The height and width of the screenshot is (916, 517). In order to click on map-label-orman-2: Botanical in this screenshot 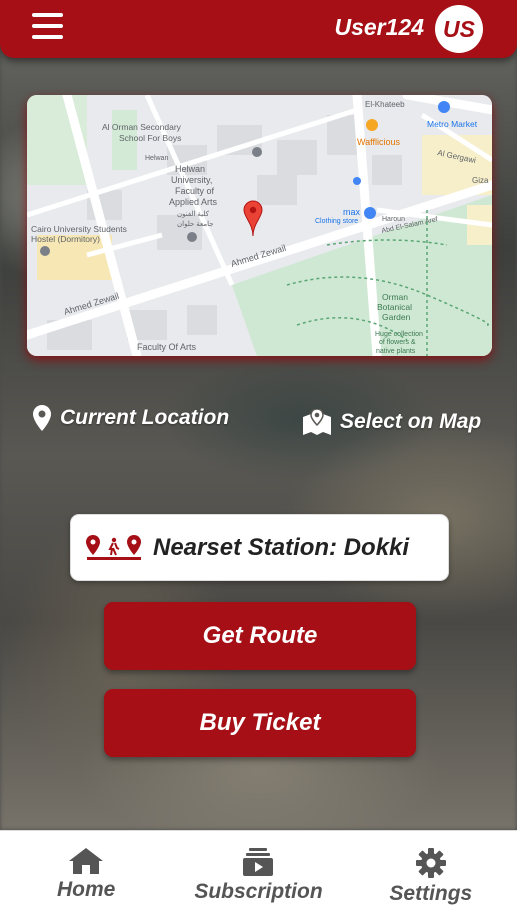, I will do `click(394, 307)`.